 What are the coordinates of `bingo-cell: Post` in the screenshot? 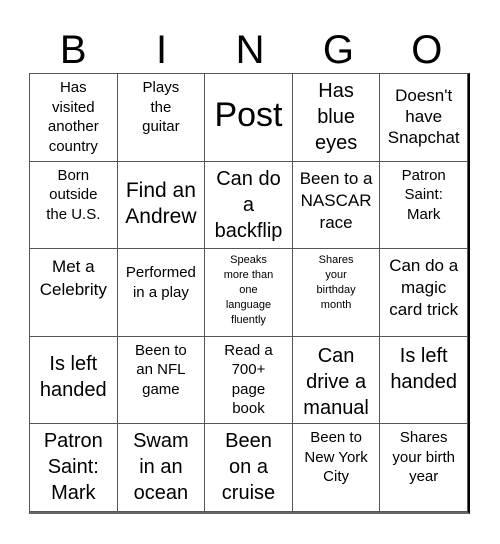 It's located at (249, 118).